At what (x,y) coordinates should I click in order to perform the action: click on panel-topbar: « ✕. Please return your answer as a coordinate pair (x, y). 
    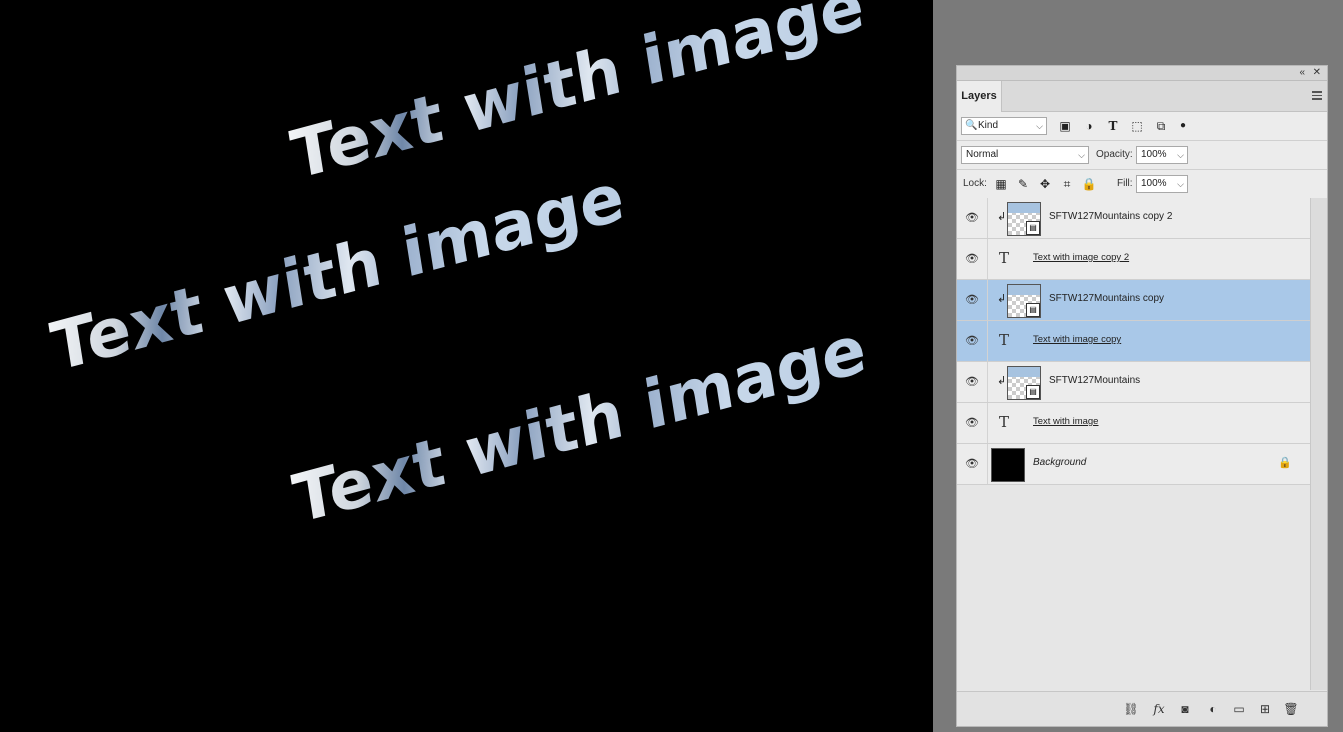
    Looking at the image, I should click on (1142, 73).